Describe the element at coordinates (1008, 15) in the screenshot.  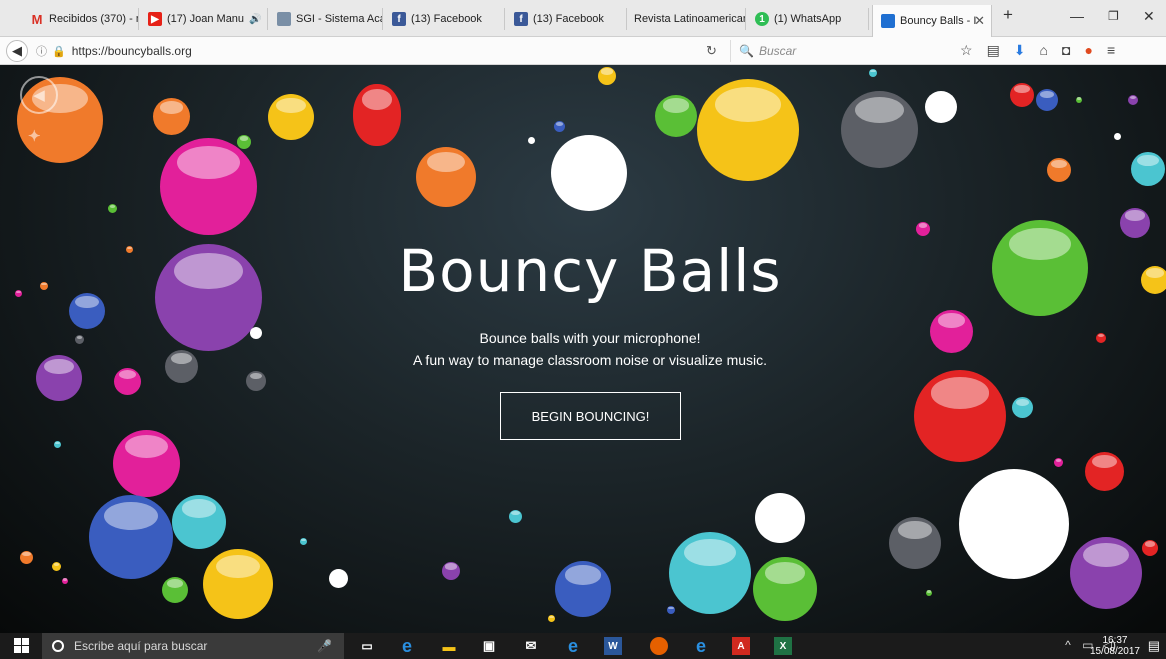
I see `new-tab-icon: +` at that location.